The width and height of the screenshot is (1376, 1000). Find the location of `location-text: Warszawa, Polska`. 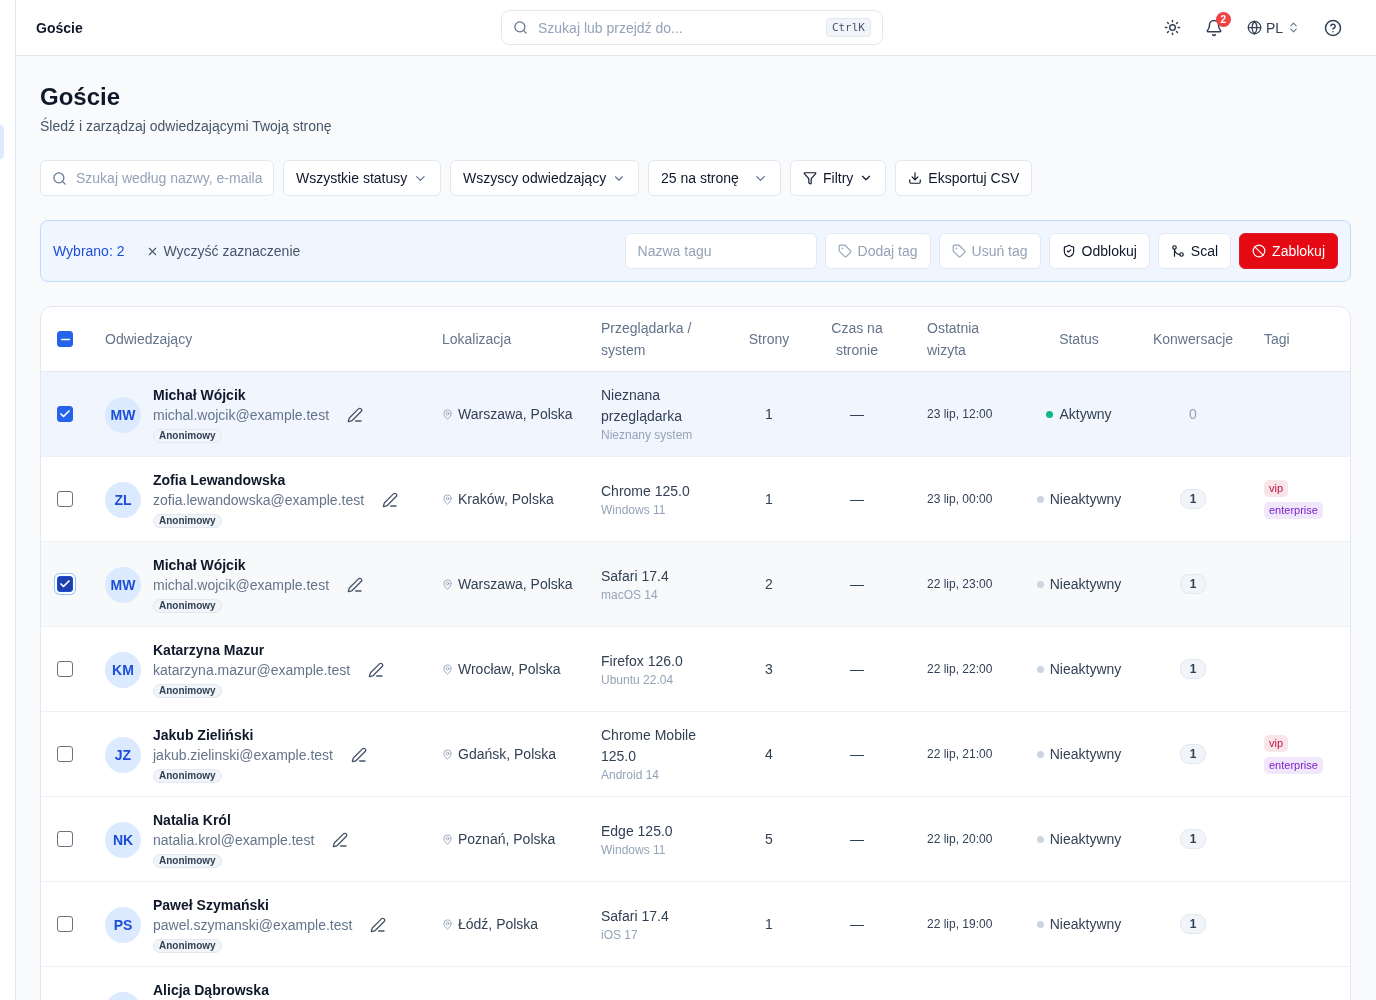

location-text: Warszawa, Polska is located at coordinates (515, 584).